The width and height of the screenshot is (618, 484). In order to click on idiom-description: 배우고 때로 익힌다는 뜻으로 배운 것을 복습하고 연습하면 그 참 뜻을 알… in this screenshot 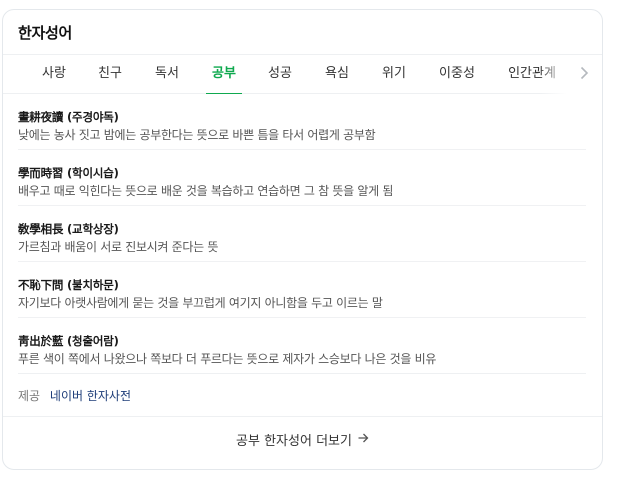, I will do `click(206, 191)`.